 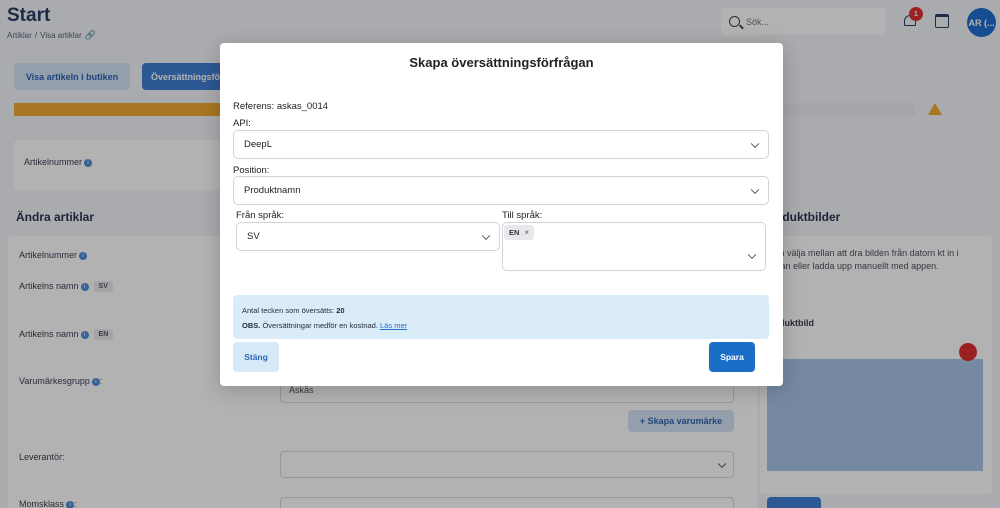 What do you see at coordinates (732, 357) in the screenshot?
I see `save-button: Spara` at bounding box center [732, 357].